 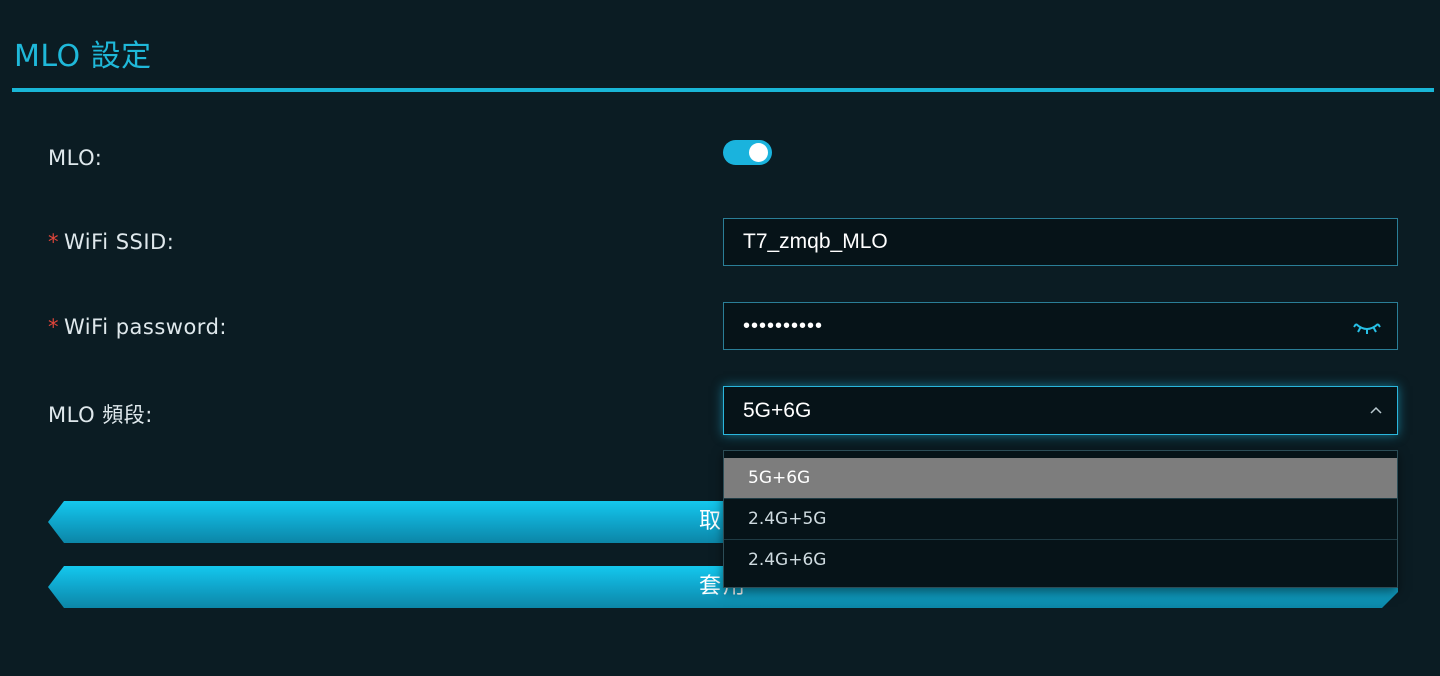 I want to click on password-field, so click(x=1060, y=326).